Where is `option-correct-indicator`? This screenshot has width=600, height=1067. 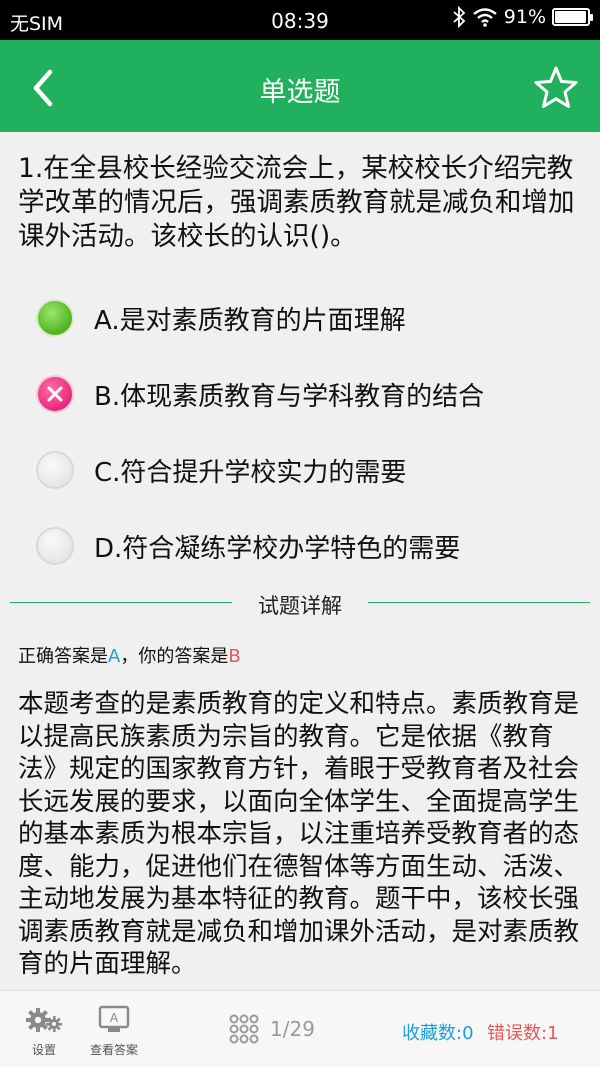
option-correct-indicator is located at coordinates (55, 318).